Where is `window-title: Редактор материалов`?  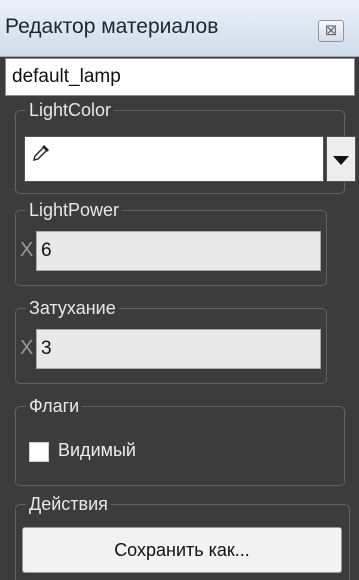
window-title: Редактор материалов is located at coordinates (112, 26).